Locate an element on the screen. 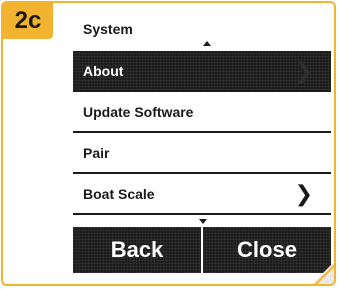  step-badge: 2c is located at coordinates (28, 21).